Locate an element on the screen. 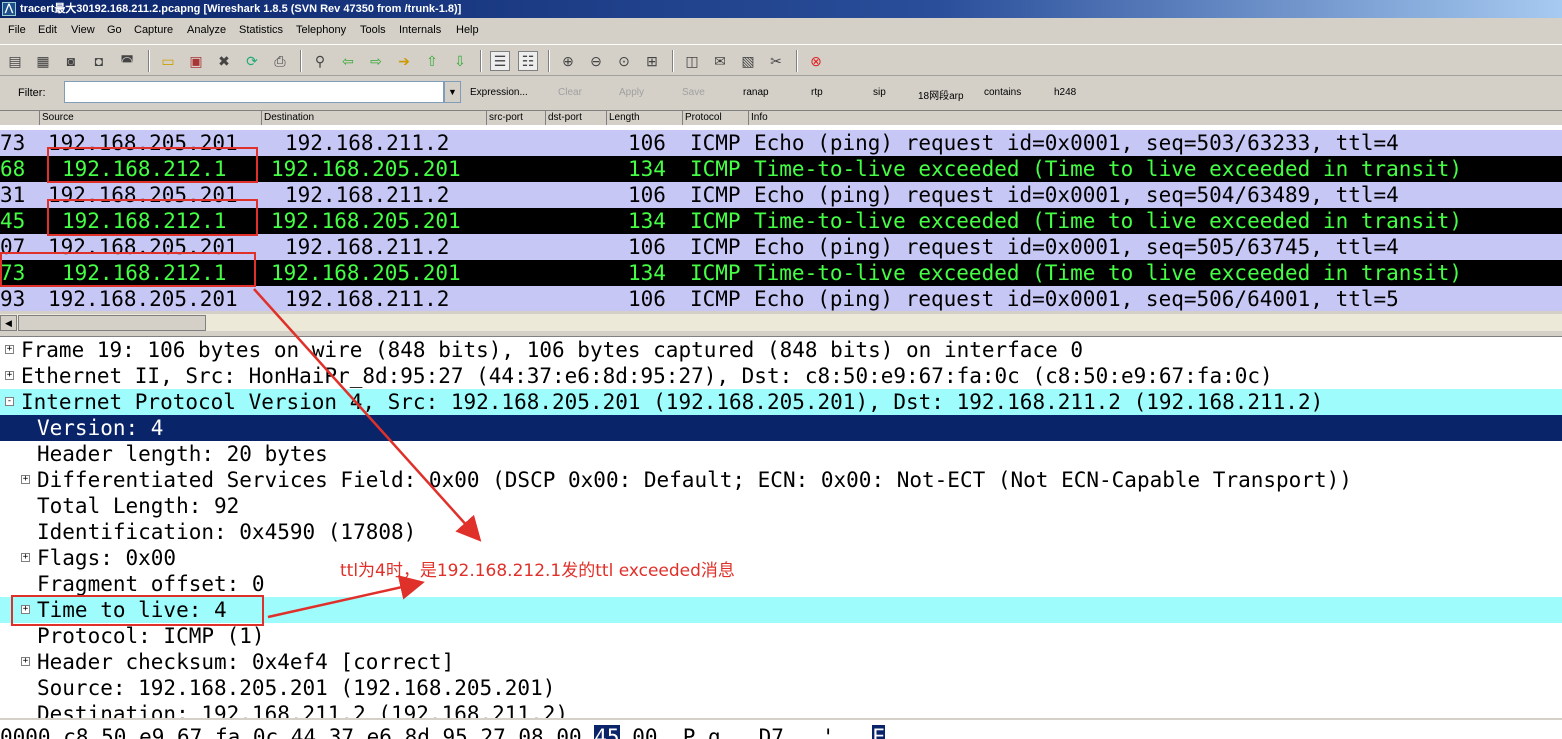 The image size is (1562, 739). detail-flags: + Flags: 0x00 is located at coordinates (781, 558).